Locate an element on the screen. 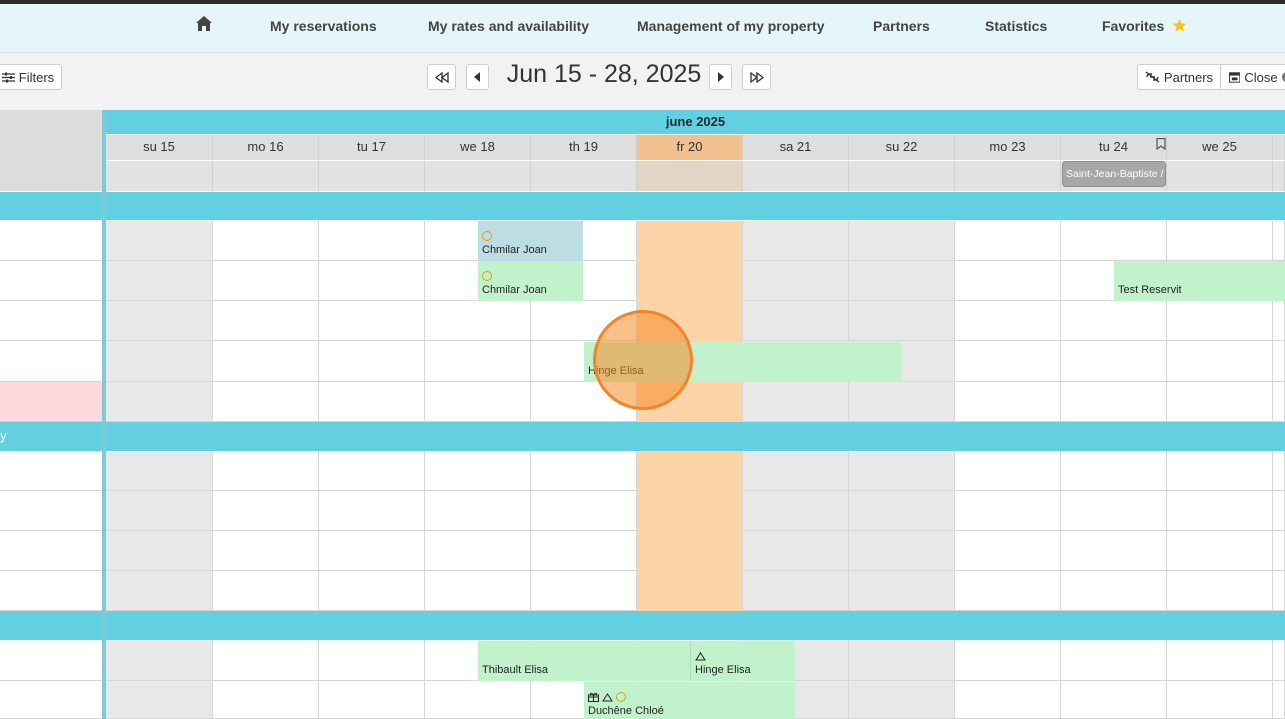 This screenshot has height=719, width=1285. reservation-block: Chmilar Joan is located at coordinates (530, 281).